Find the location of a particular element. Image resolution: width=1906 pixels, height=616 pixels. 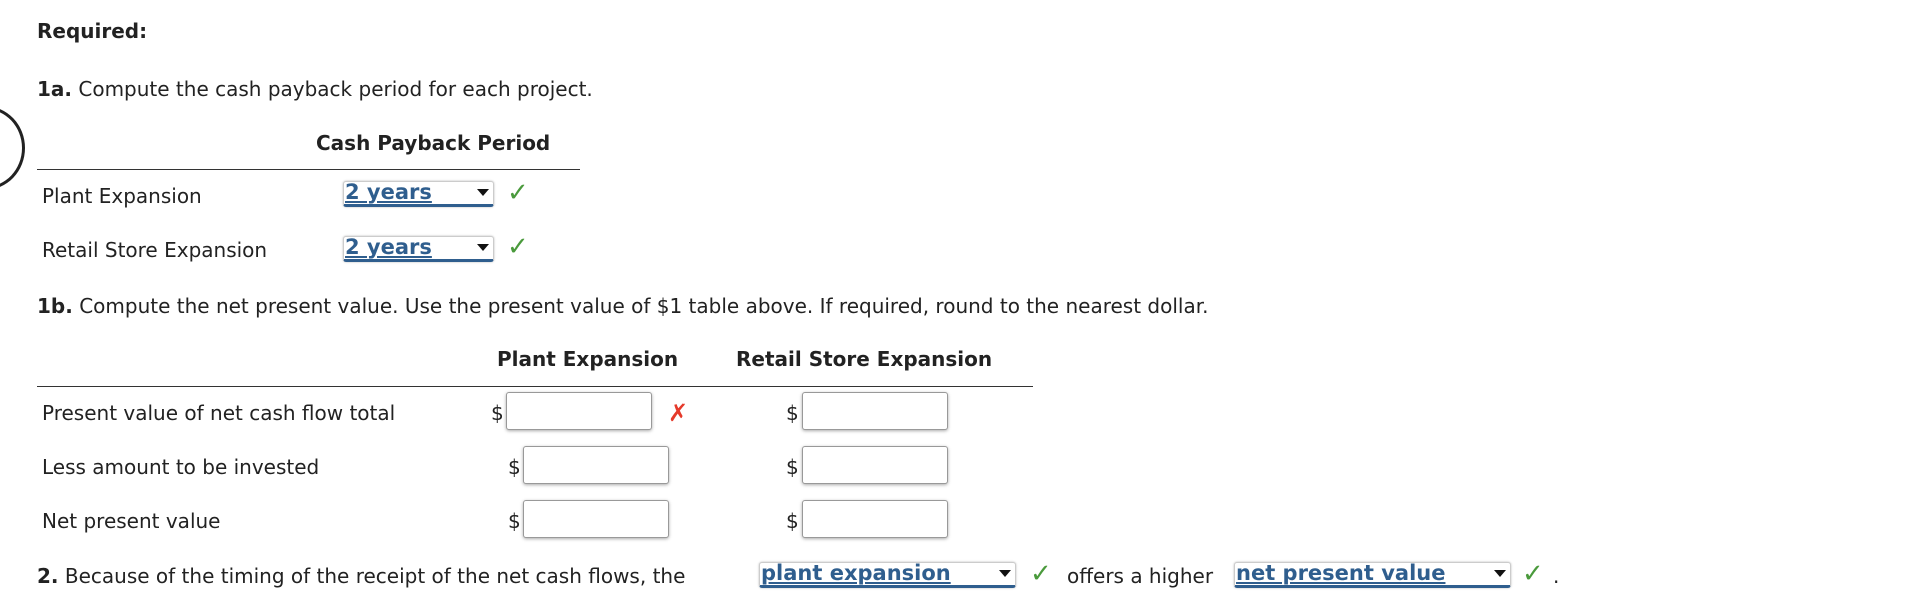

retail-npv-input is located at coordinates (875, 519).